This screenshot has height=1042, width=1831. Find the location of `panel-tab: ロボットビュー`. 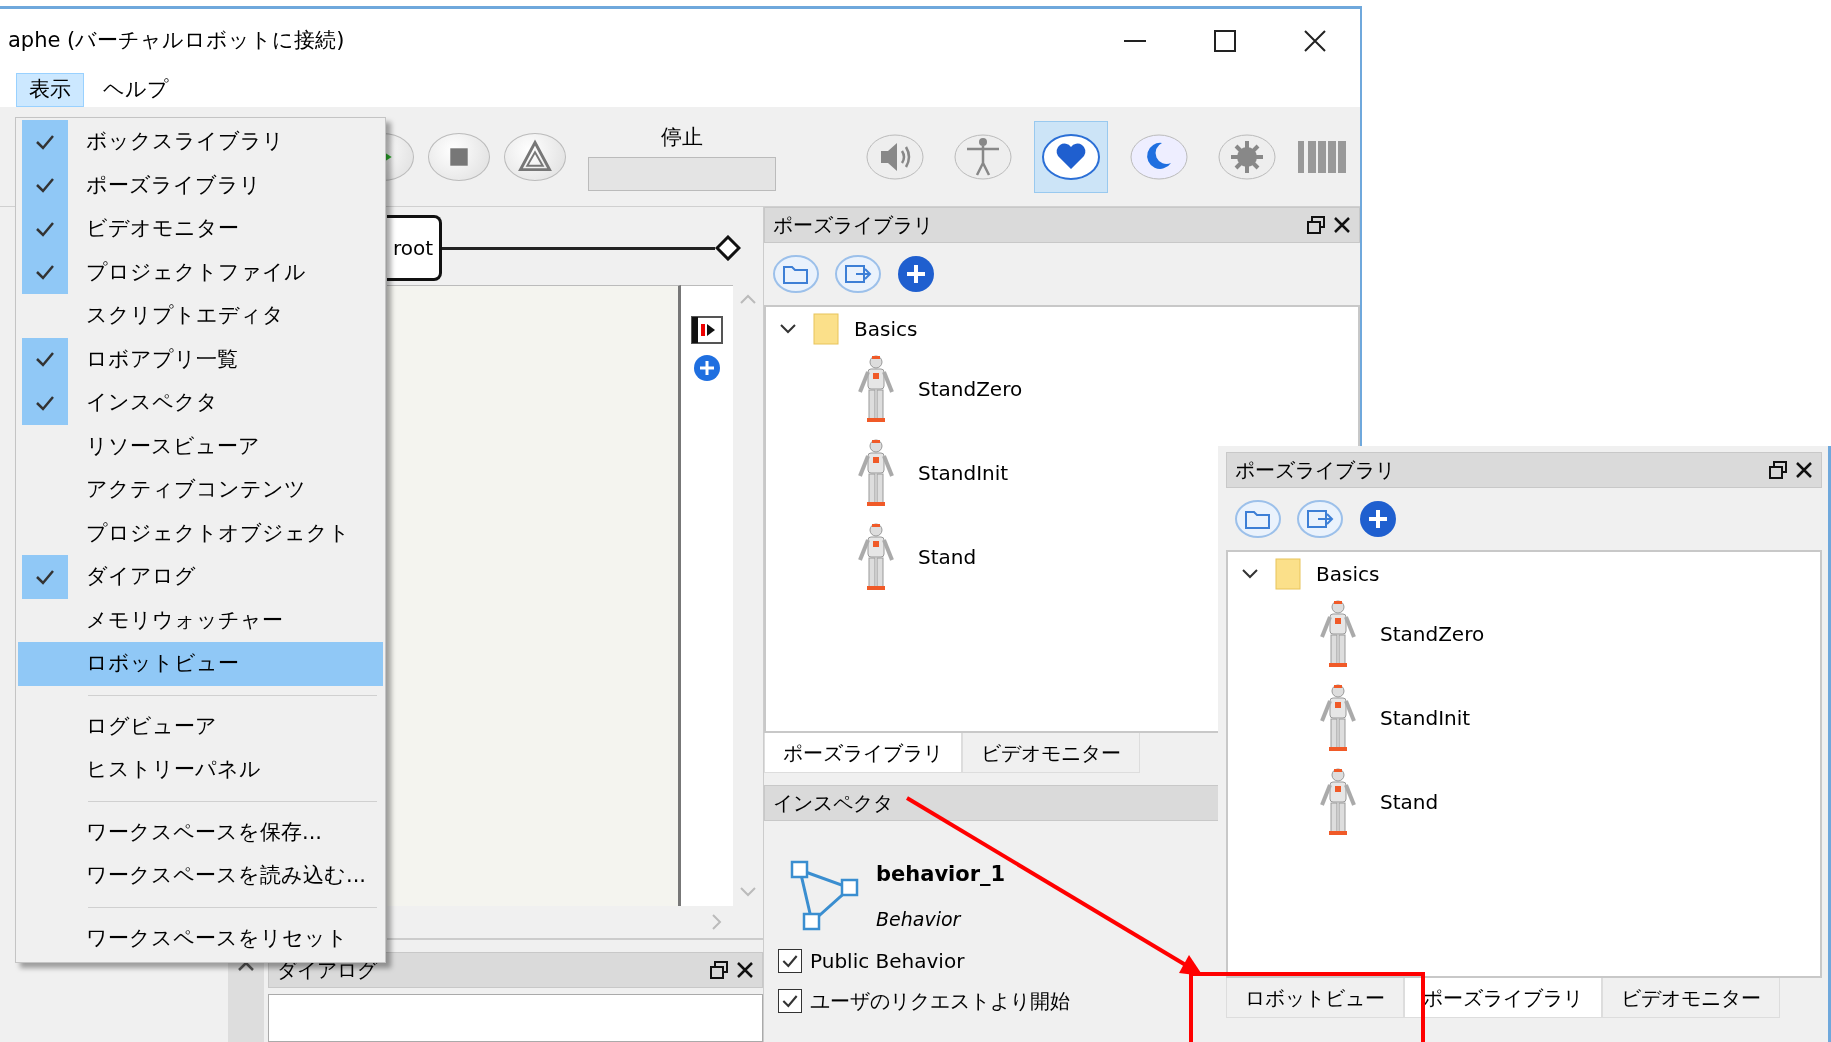

panel-tab: ロボットビュー is located at coordinates (1315, 998).